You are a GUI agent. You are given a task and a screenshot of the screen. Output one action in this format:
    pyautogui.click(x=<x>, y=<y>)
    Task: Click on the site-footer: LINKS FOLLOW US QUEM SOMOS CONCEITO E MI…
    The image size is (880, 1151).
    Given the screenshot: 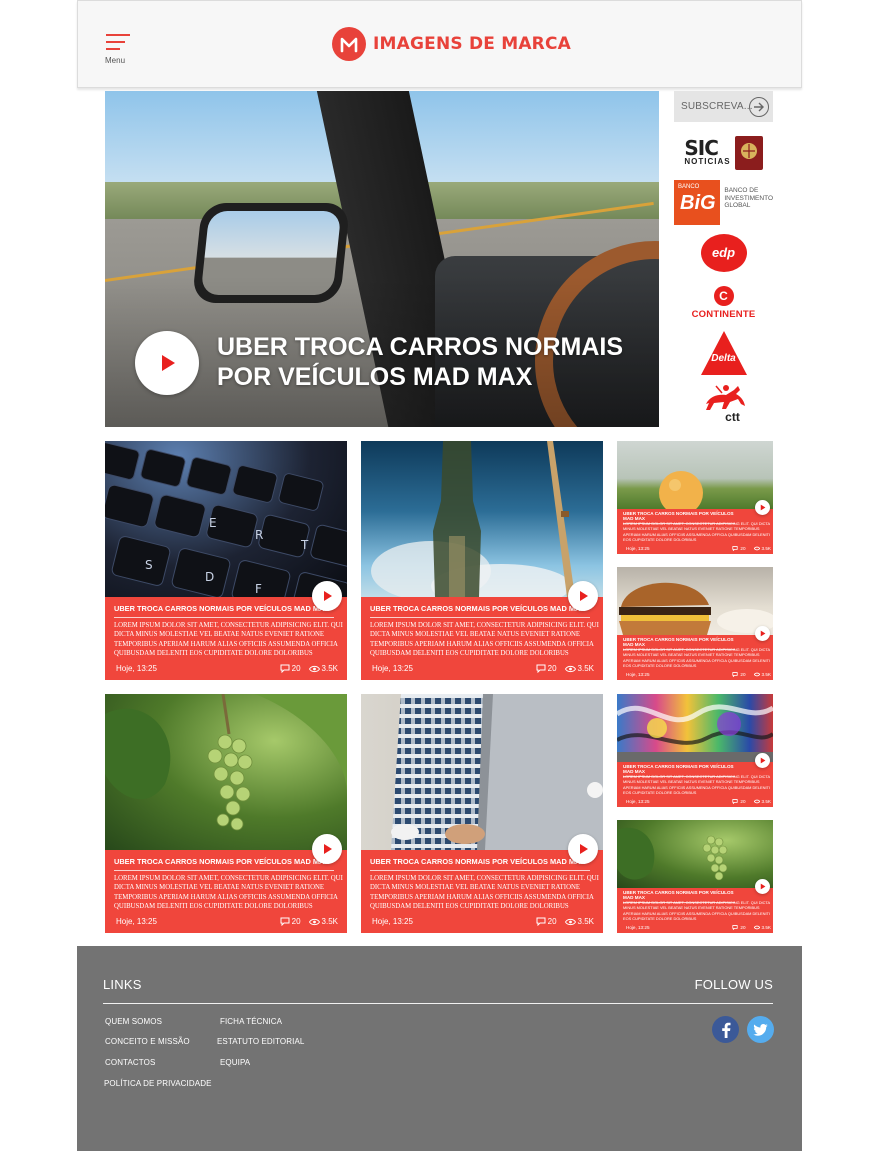 What is the action you would take?
    pyautogui.click(x=439, y=1048)
    